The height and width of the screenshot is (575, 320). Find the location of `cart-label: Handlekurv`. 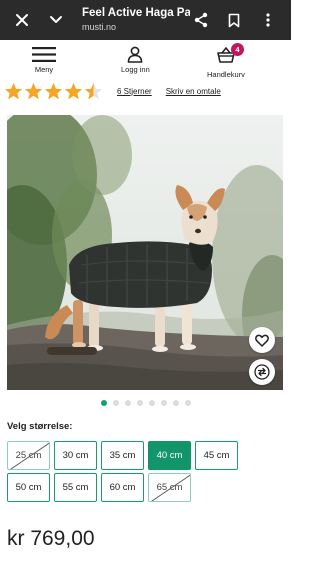

cart-label: Handlekurv is located at coordinates (226, 74).